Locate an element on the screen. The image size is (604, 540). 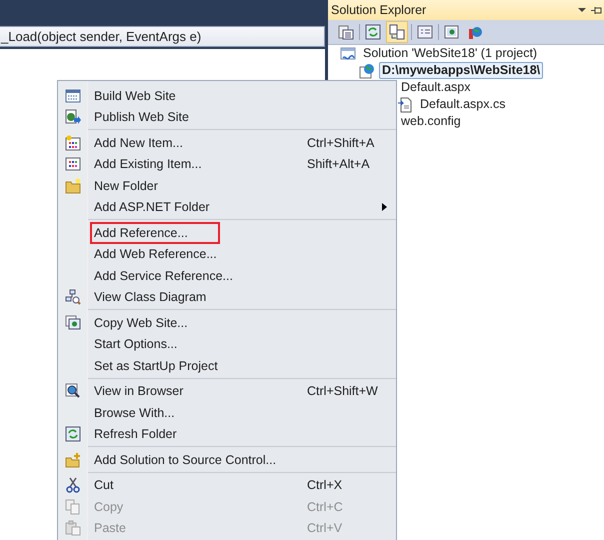
shortcut-text: Ctrl+C is located at coordinates (325, 507).